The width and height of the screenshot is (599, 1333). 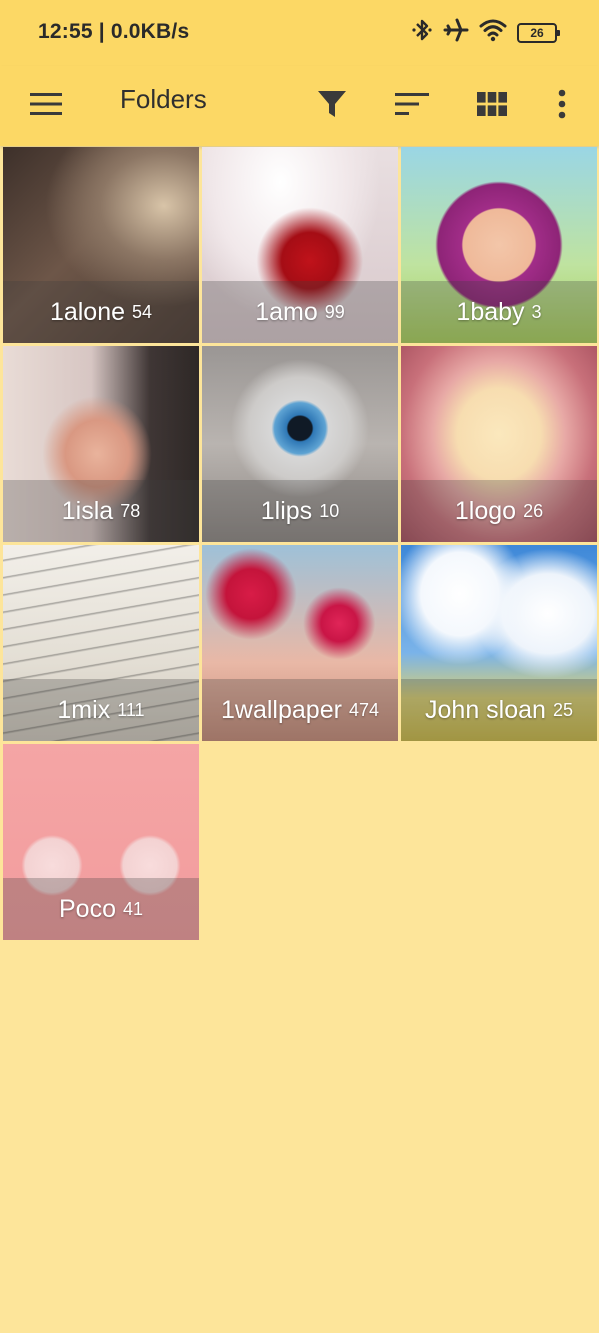 I want to click on folder-tile: Poco 41, so click(x=101, y=842).